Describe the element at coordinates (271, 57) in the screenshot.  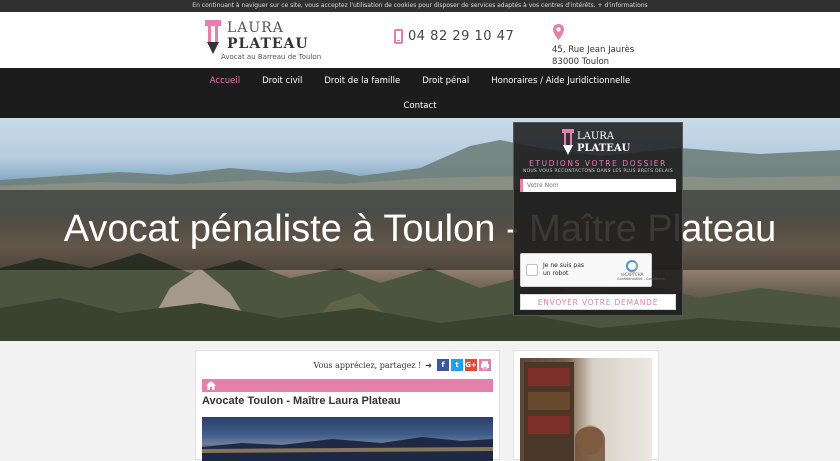
I see `logo-subtitle: Avocat au Barreau de Toulon` at that location.